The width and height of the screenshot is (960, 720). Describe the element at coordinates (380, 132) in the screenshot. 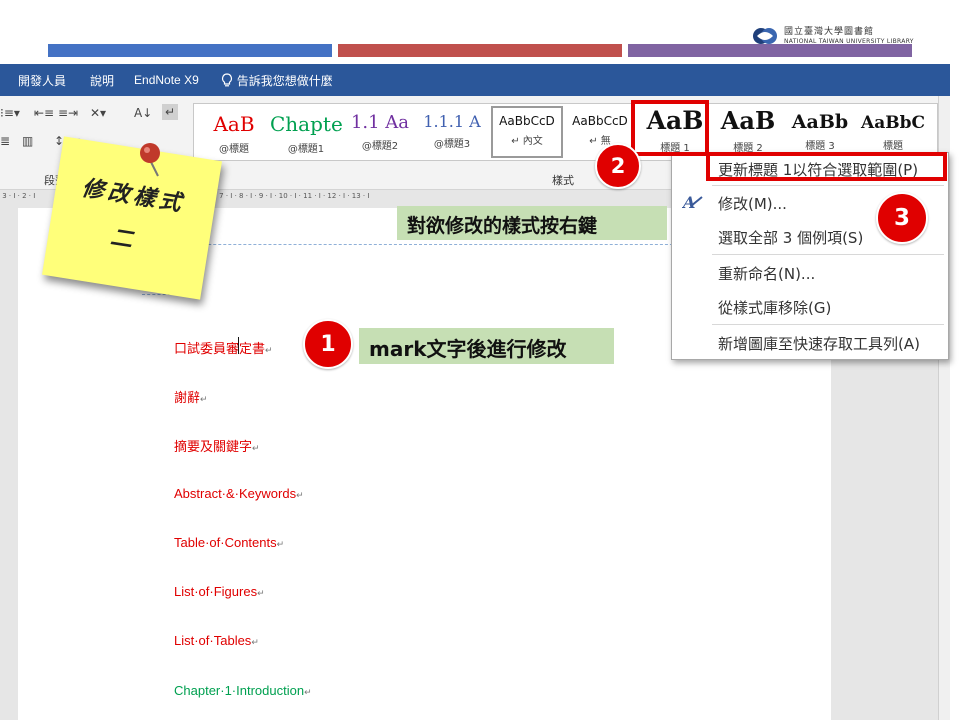

I see `style-heading-2-custom: 1.1 Aa @標題2` at that location.